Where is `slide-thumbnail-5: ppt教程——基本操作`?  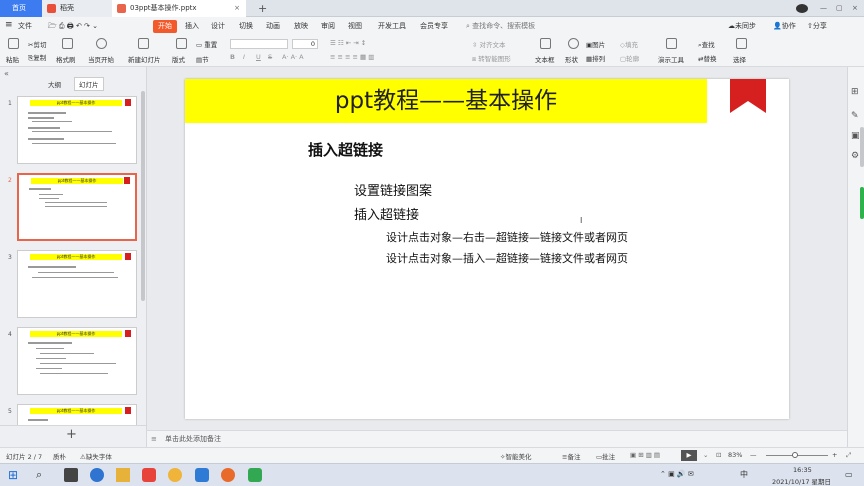
slide-thumbnail-5: ppt教程——基本操作 is located at coordinates (77, 414).